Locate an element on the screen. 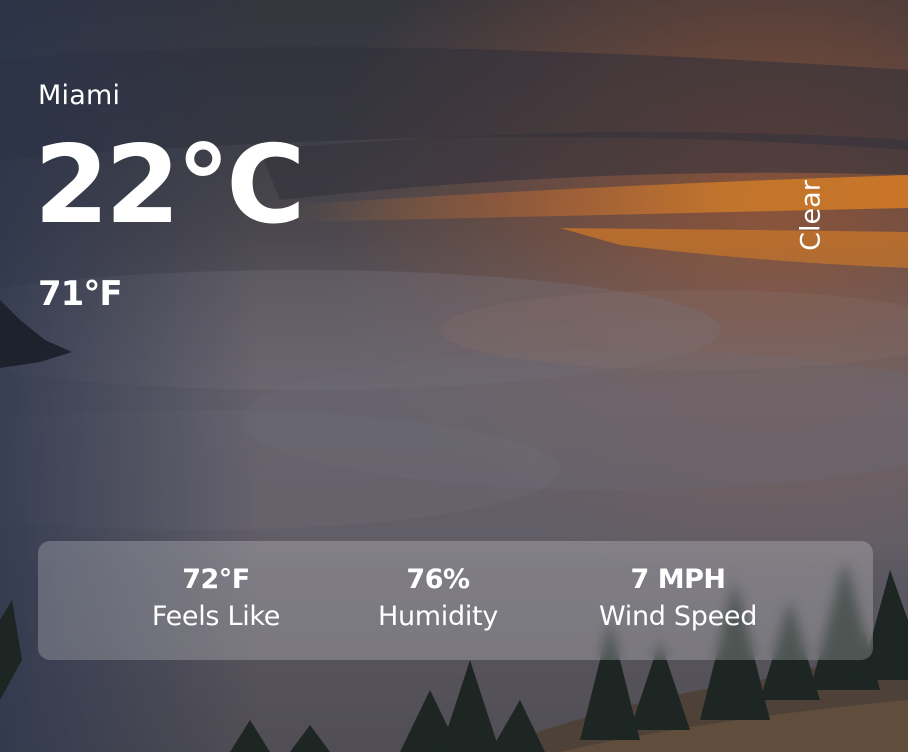  feels-like-label: Feels Like is located at coordinates (216, 616).